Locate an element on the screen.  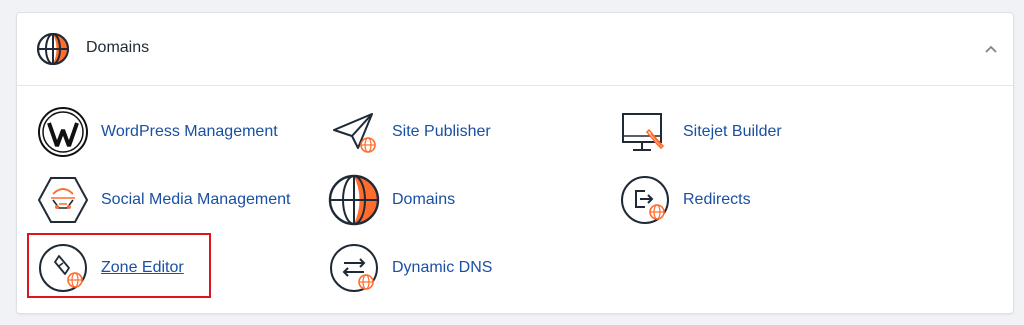
item-site-publisher: Site Publisher is located at coordinates (428, 132).